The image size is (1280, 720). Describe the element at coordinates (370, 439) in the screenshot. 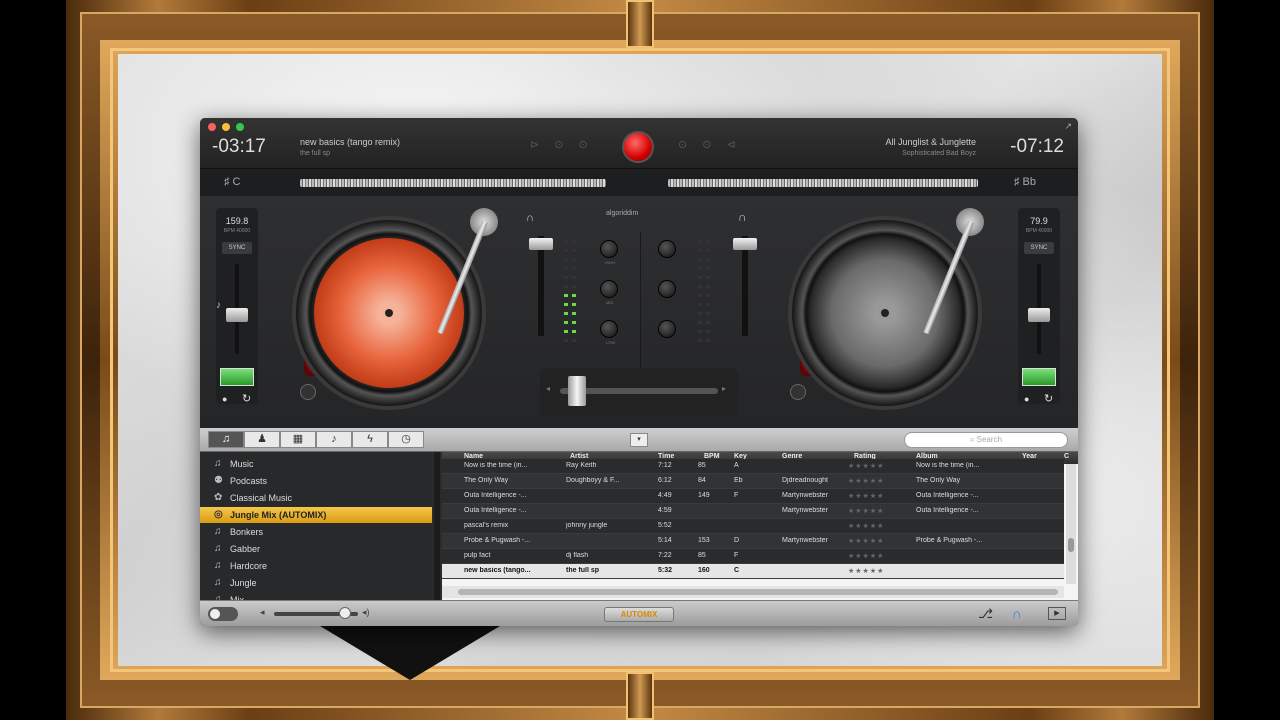

I see `tab-bolt-icon: ϟ` at that location.